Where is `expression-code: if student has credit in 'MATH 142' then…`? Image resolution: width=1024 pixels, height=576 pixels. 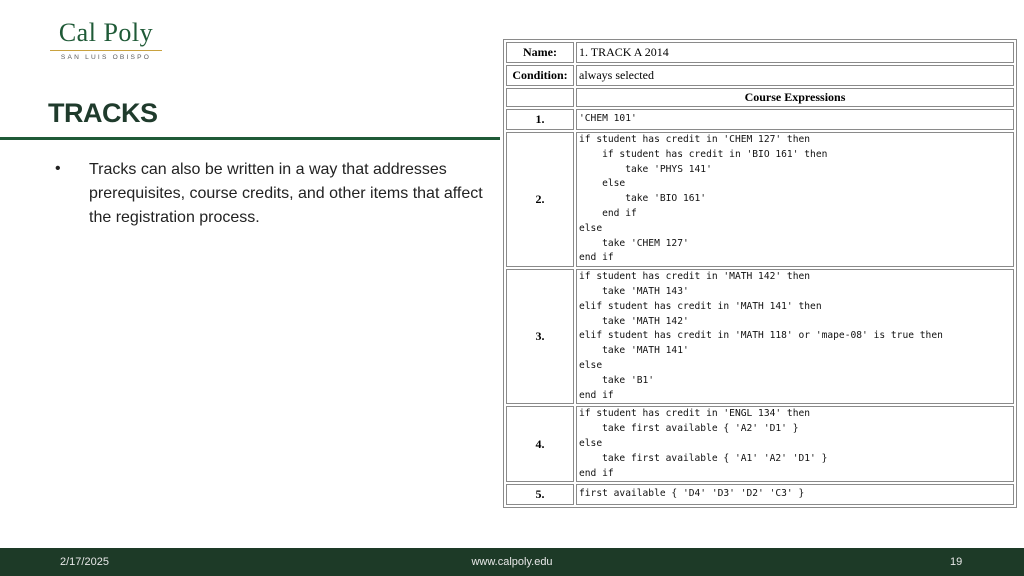 expression-code: if student has credit in 'MATH 142' then… is located at coordinates (761, 336).